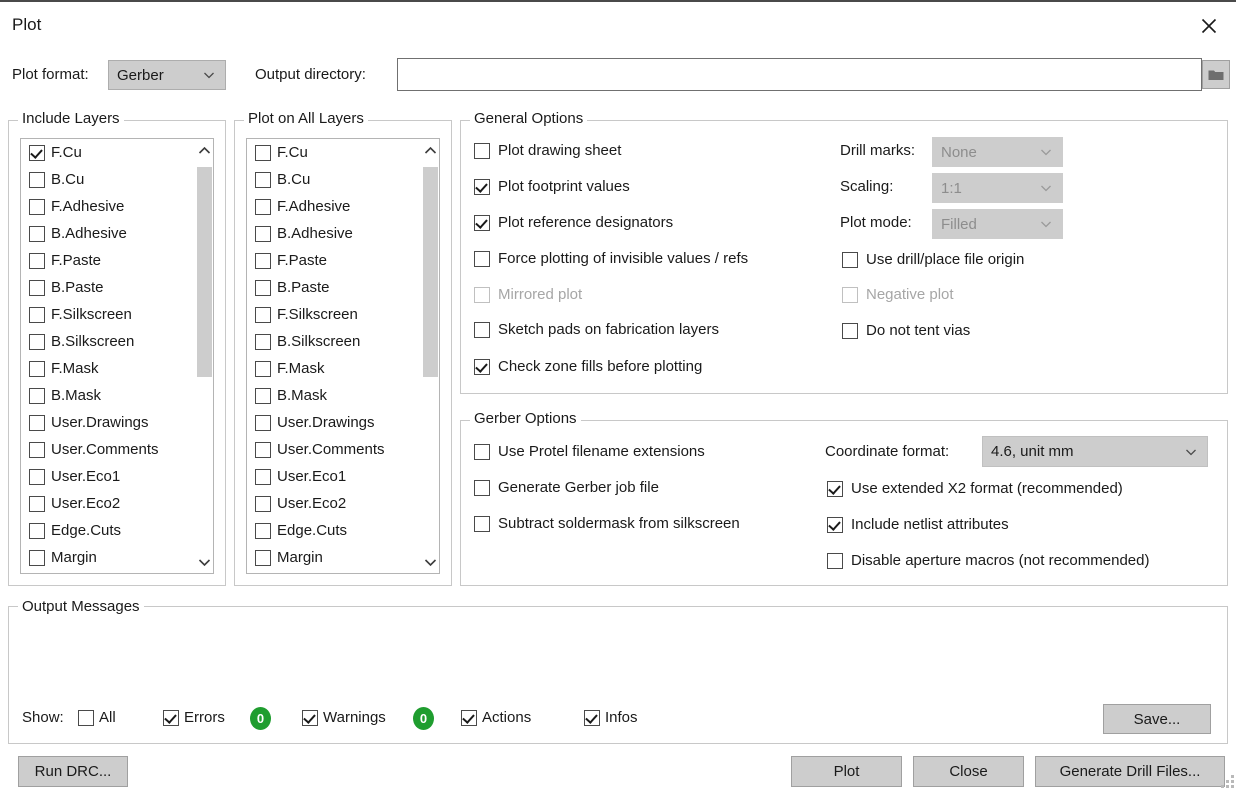  What do you see at coordinates (588, 366) in the screenshot?
I see `checkbox-check-zone-fills: Check zone fills before plotting` at bounding box center [588, 366].